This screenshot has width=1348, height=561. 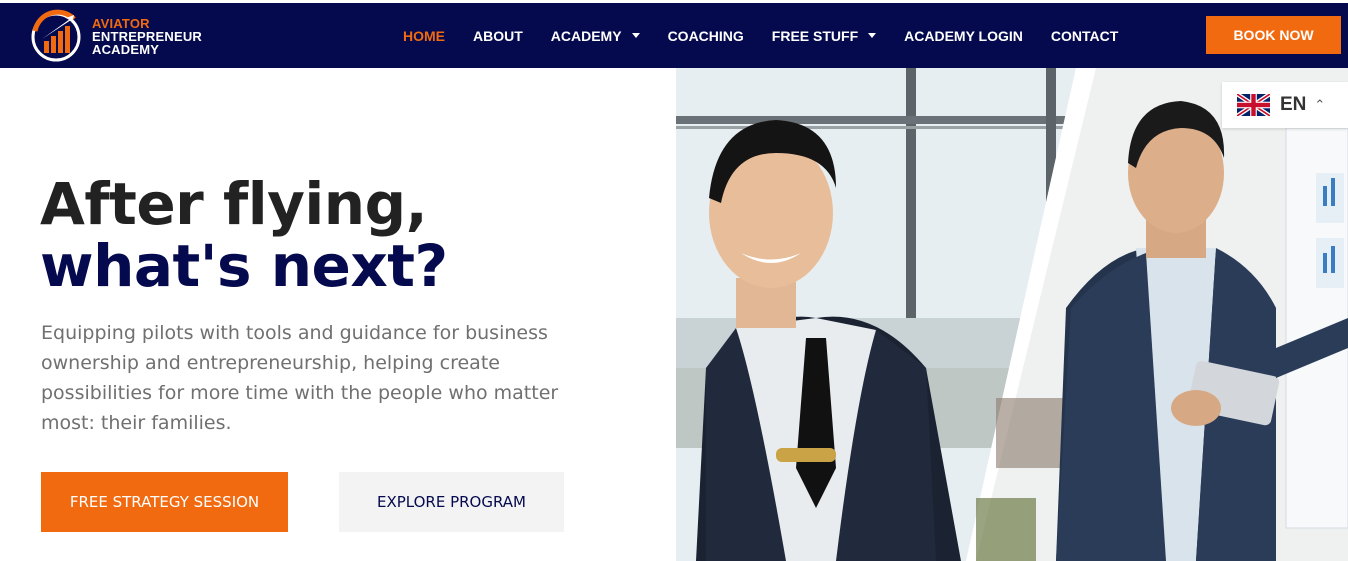 I want to click on nav-coaching: COACHING, so click(x=706, y=36).